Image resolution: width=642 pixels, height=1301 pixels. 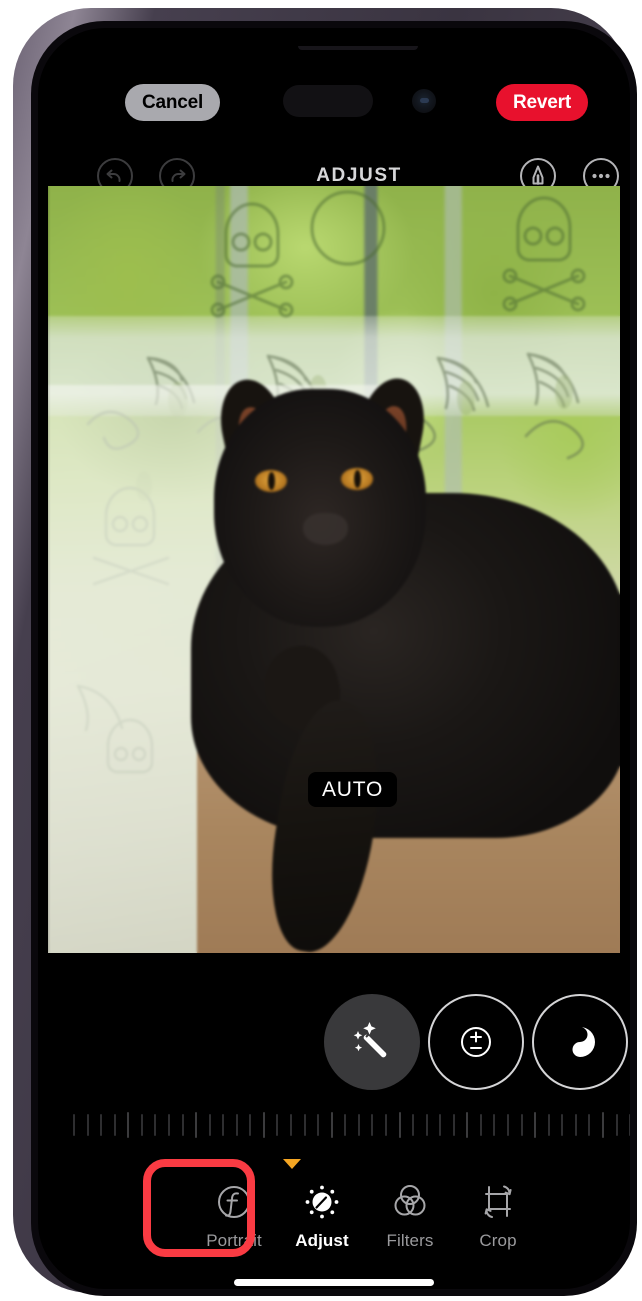 I want to click on mode-label-portrait: Portrait, so click(x=234, y=1240).